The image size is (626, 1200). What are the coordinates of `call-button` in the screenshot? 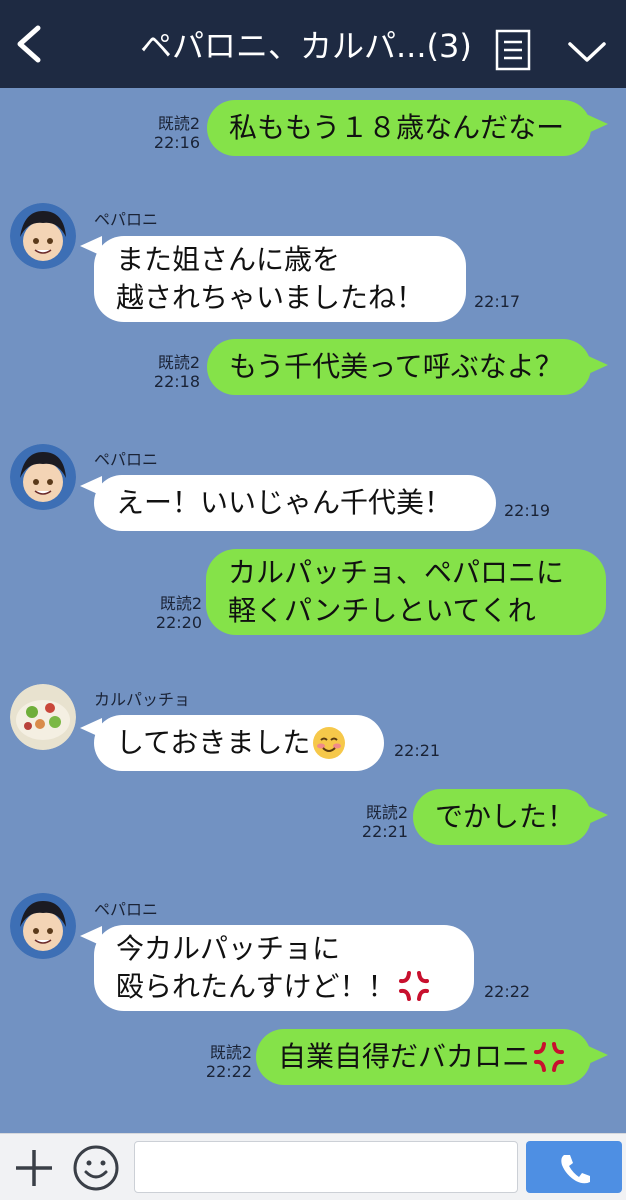 It's located at (574, 1167).